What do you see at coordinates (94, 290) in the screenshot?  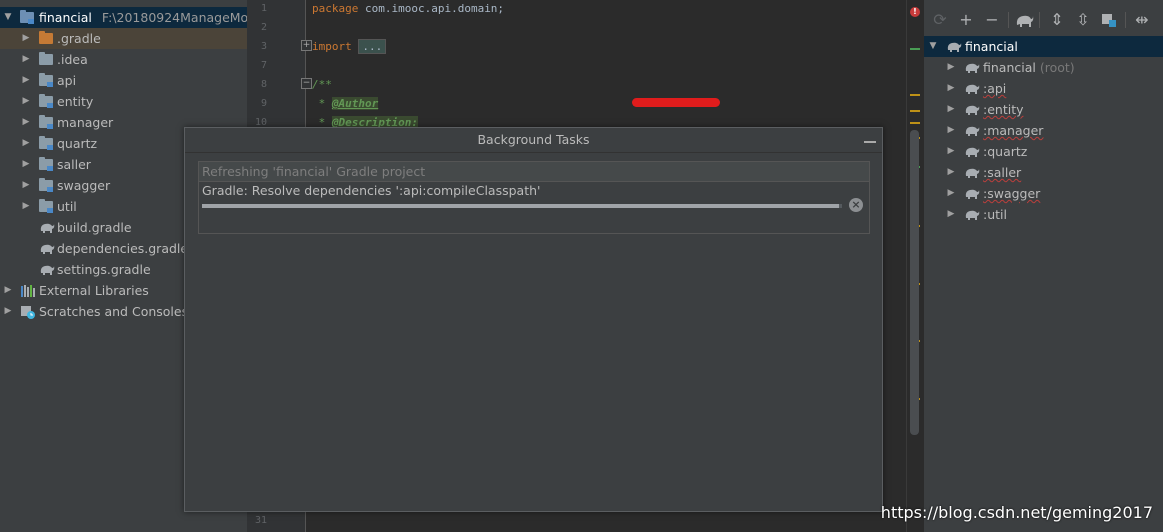 I see `tree-item-label: External Libraries` at bounding box center [94, 290].